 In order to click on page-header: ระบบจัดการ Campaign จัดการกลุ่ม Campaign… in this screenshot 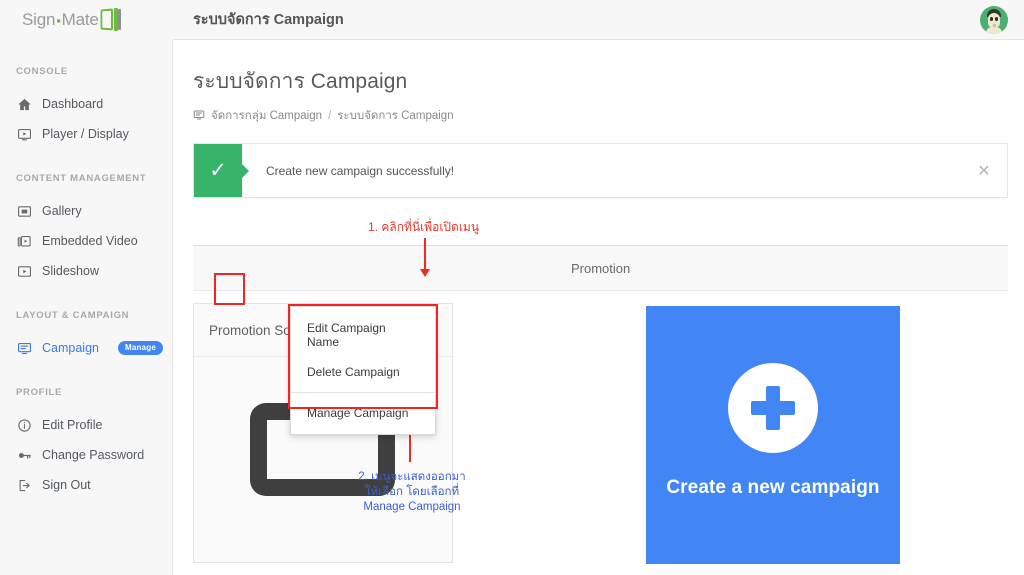, I will do `click(598, 82)`.